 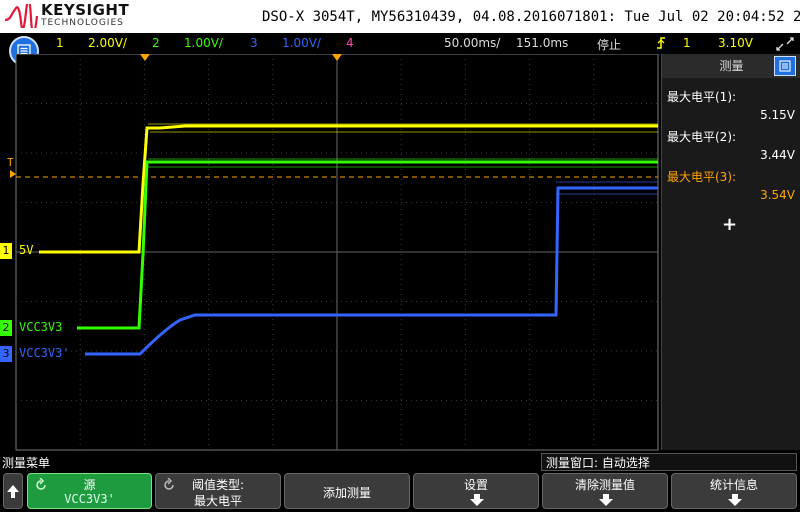 I want to click on add-measurement-softkey: 添加测量, so click(x=347, y=491).